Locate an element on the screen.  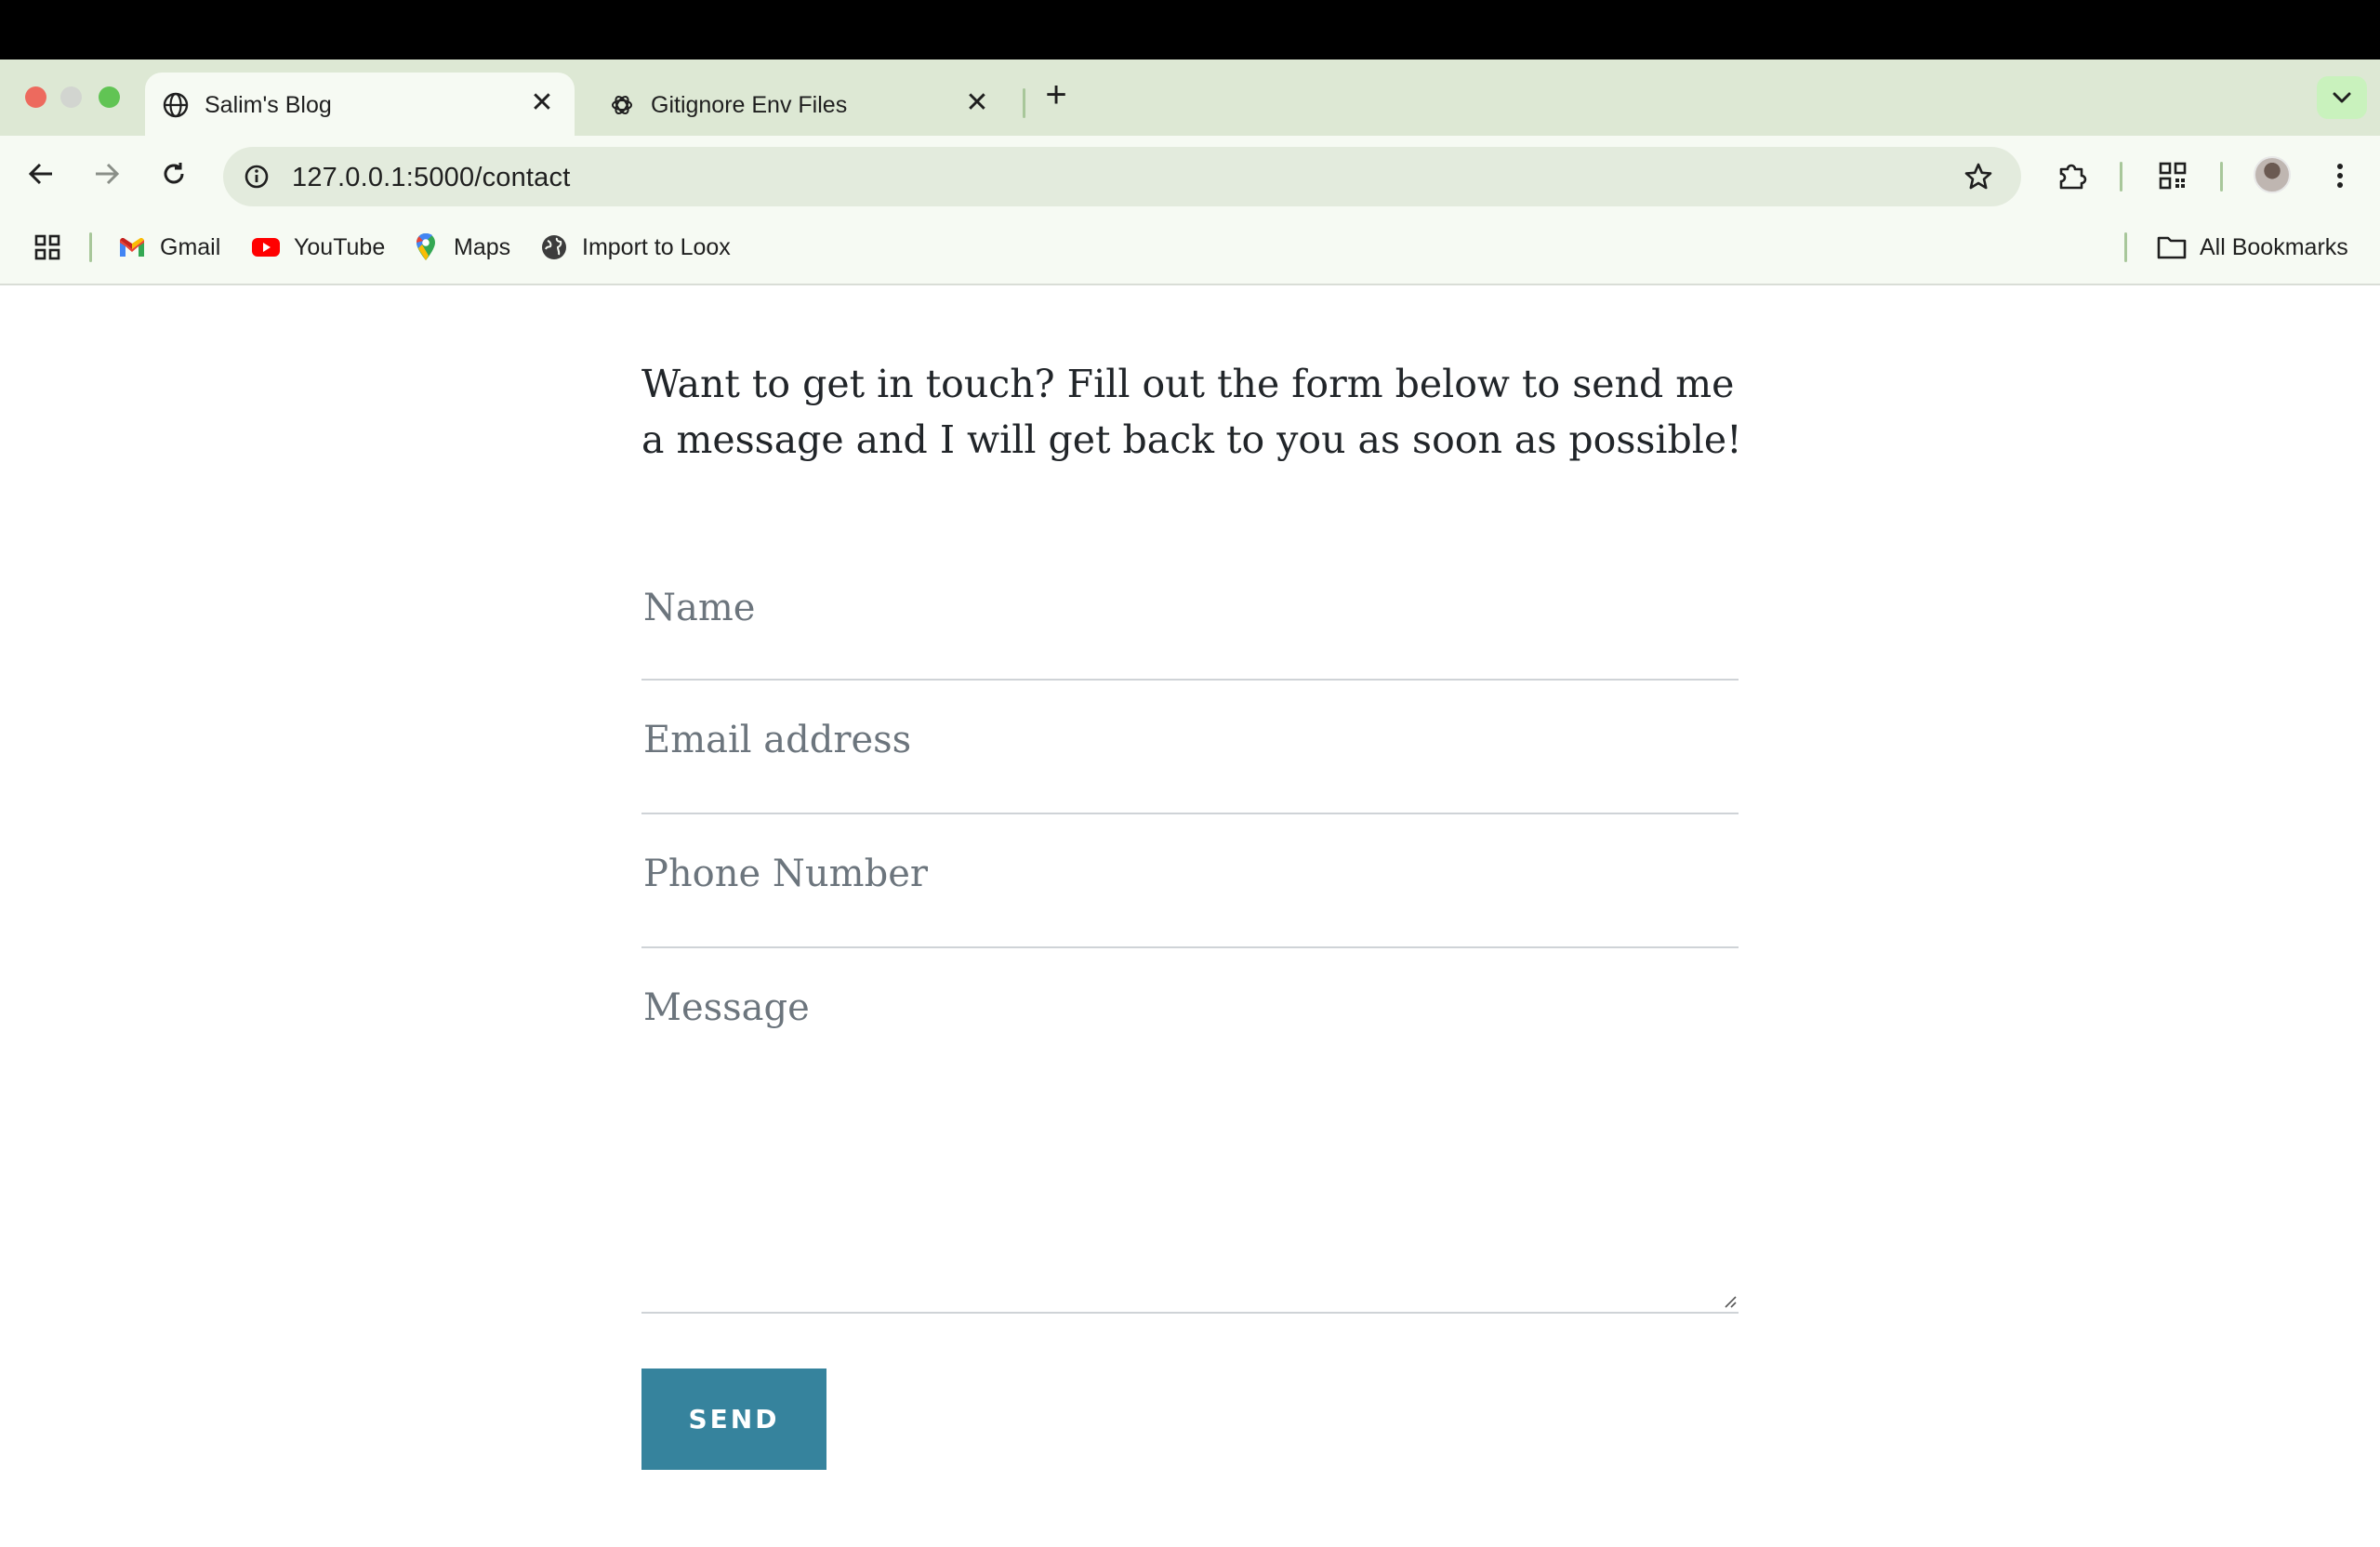
maps-icon is located at coordinates (426, 247).